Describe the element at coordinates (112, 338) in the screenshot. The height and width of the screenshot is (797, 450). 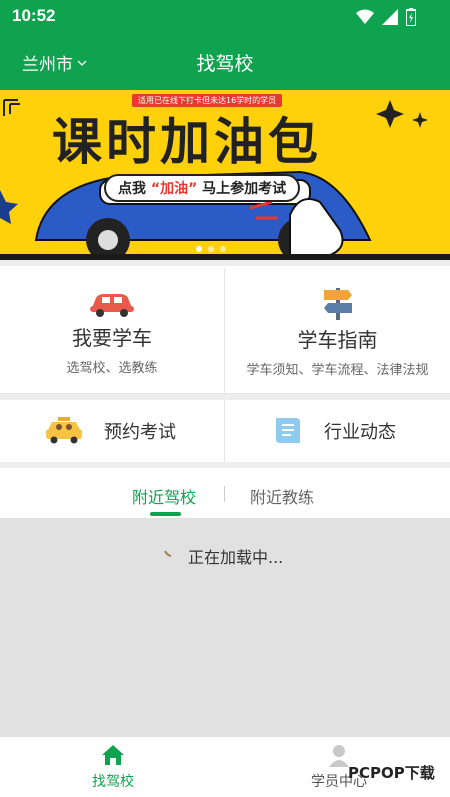
I see `learn-driving-title: 我要学车` at that location.